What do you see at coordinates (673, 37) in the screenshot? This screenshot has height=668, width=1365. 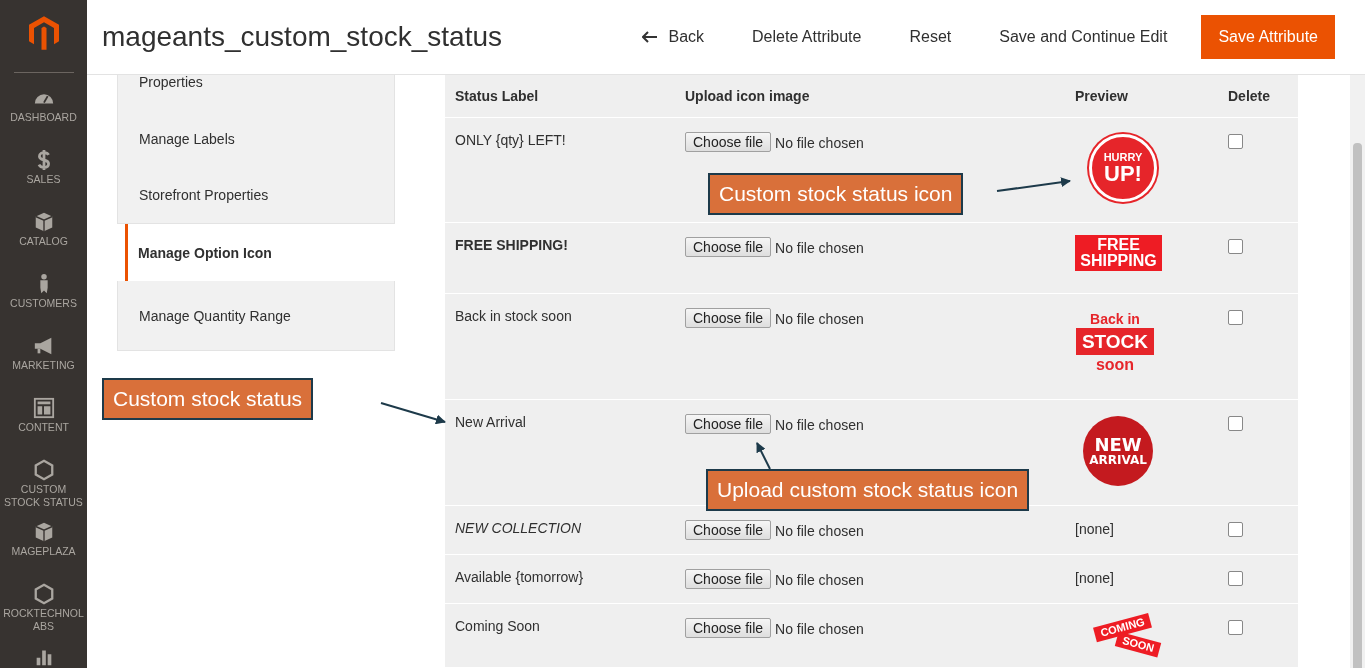 I see `back-button: Back` at bounding box center [673, 37].